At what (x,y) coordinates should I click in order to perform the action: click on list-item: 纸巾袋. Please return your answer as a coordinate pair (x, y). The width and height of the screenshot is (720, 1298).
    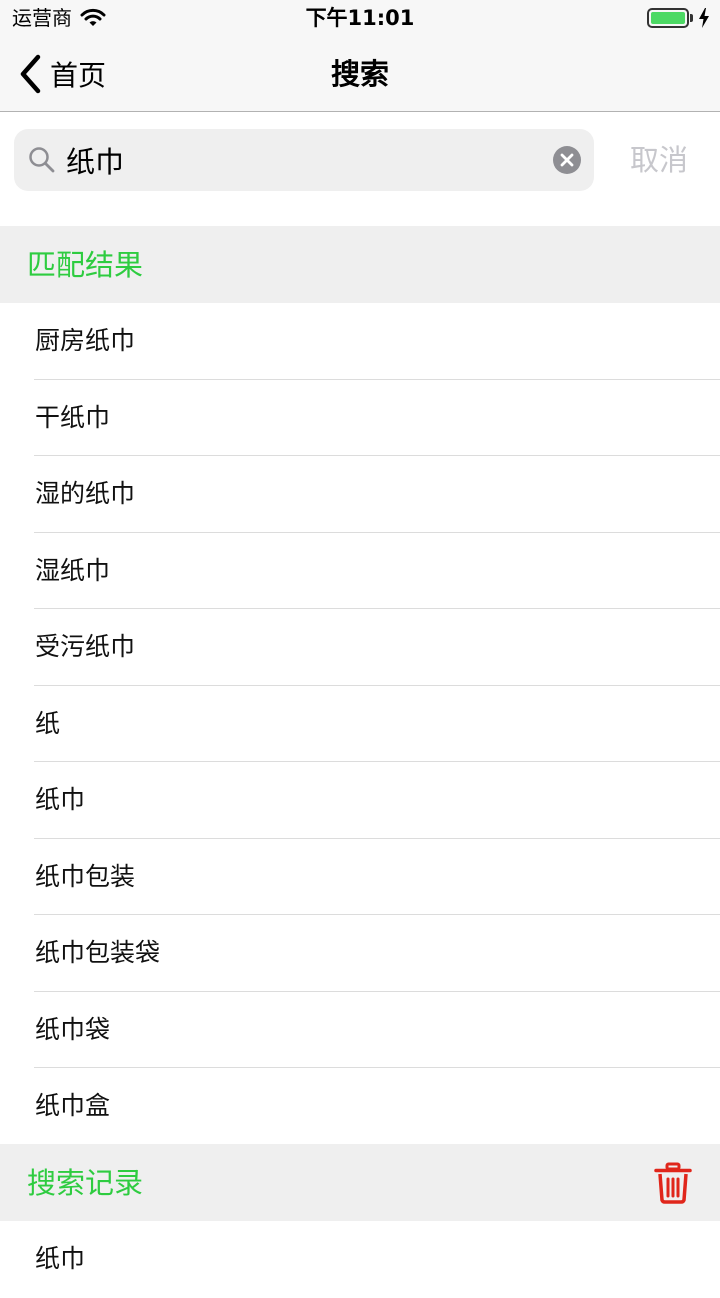
    Looking at the image, I should click on (360, 1030).